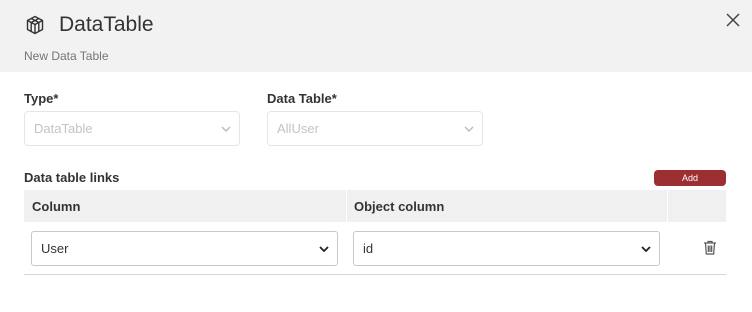 Image resolution: width=752 pixels, height=312 pixels. I want to click on object-column-select-value: id, so click(368, 248).